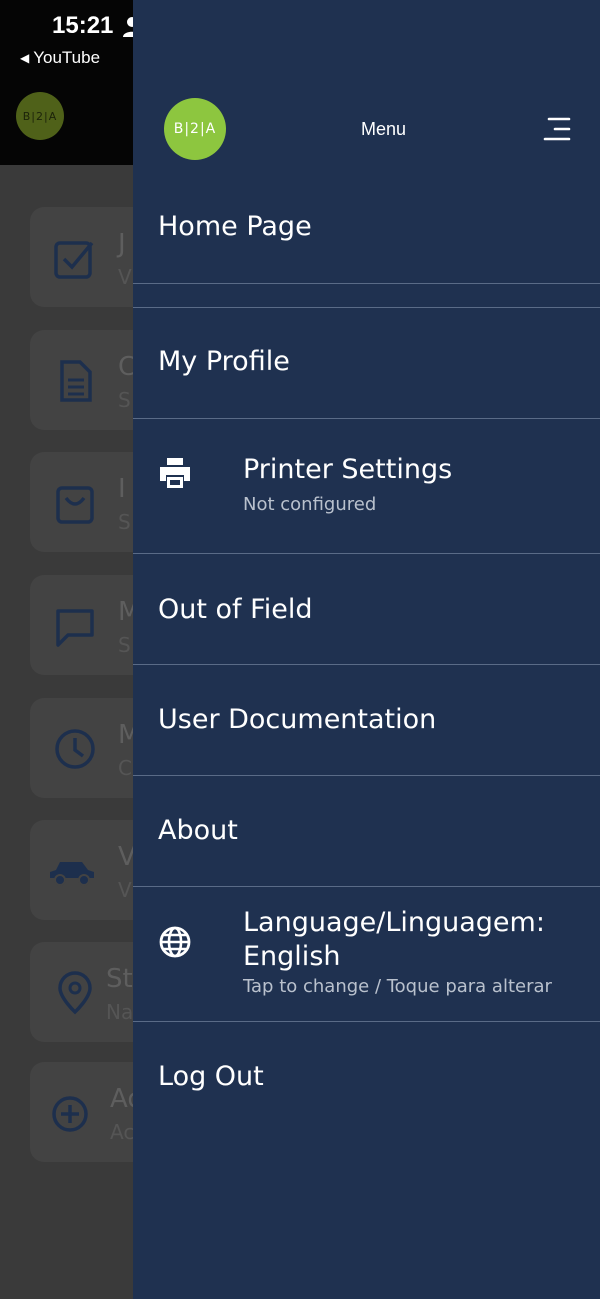 The width and height of the screenshot is (600, 1299). Describe the element at coordinates (366, 486) in the screenshot. I see `menu-item-printer-settings: Printer Settings Not configured` at that location.